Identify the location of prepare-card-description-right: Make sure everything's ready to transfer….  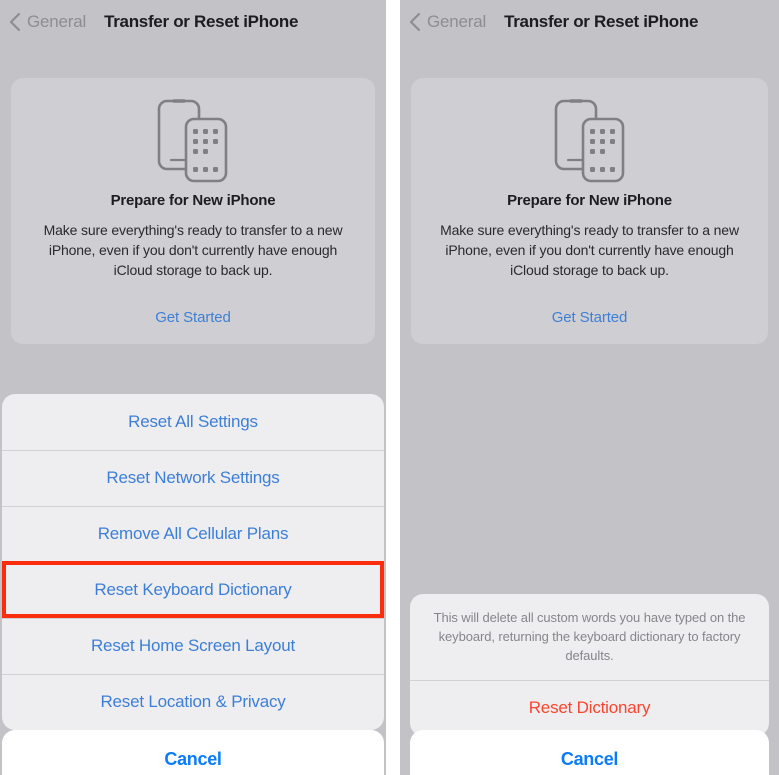
(589, 250).